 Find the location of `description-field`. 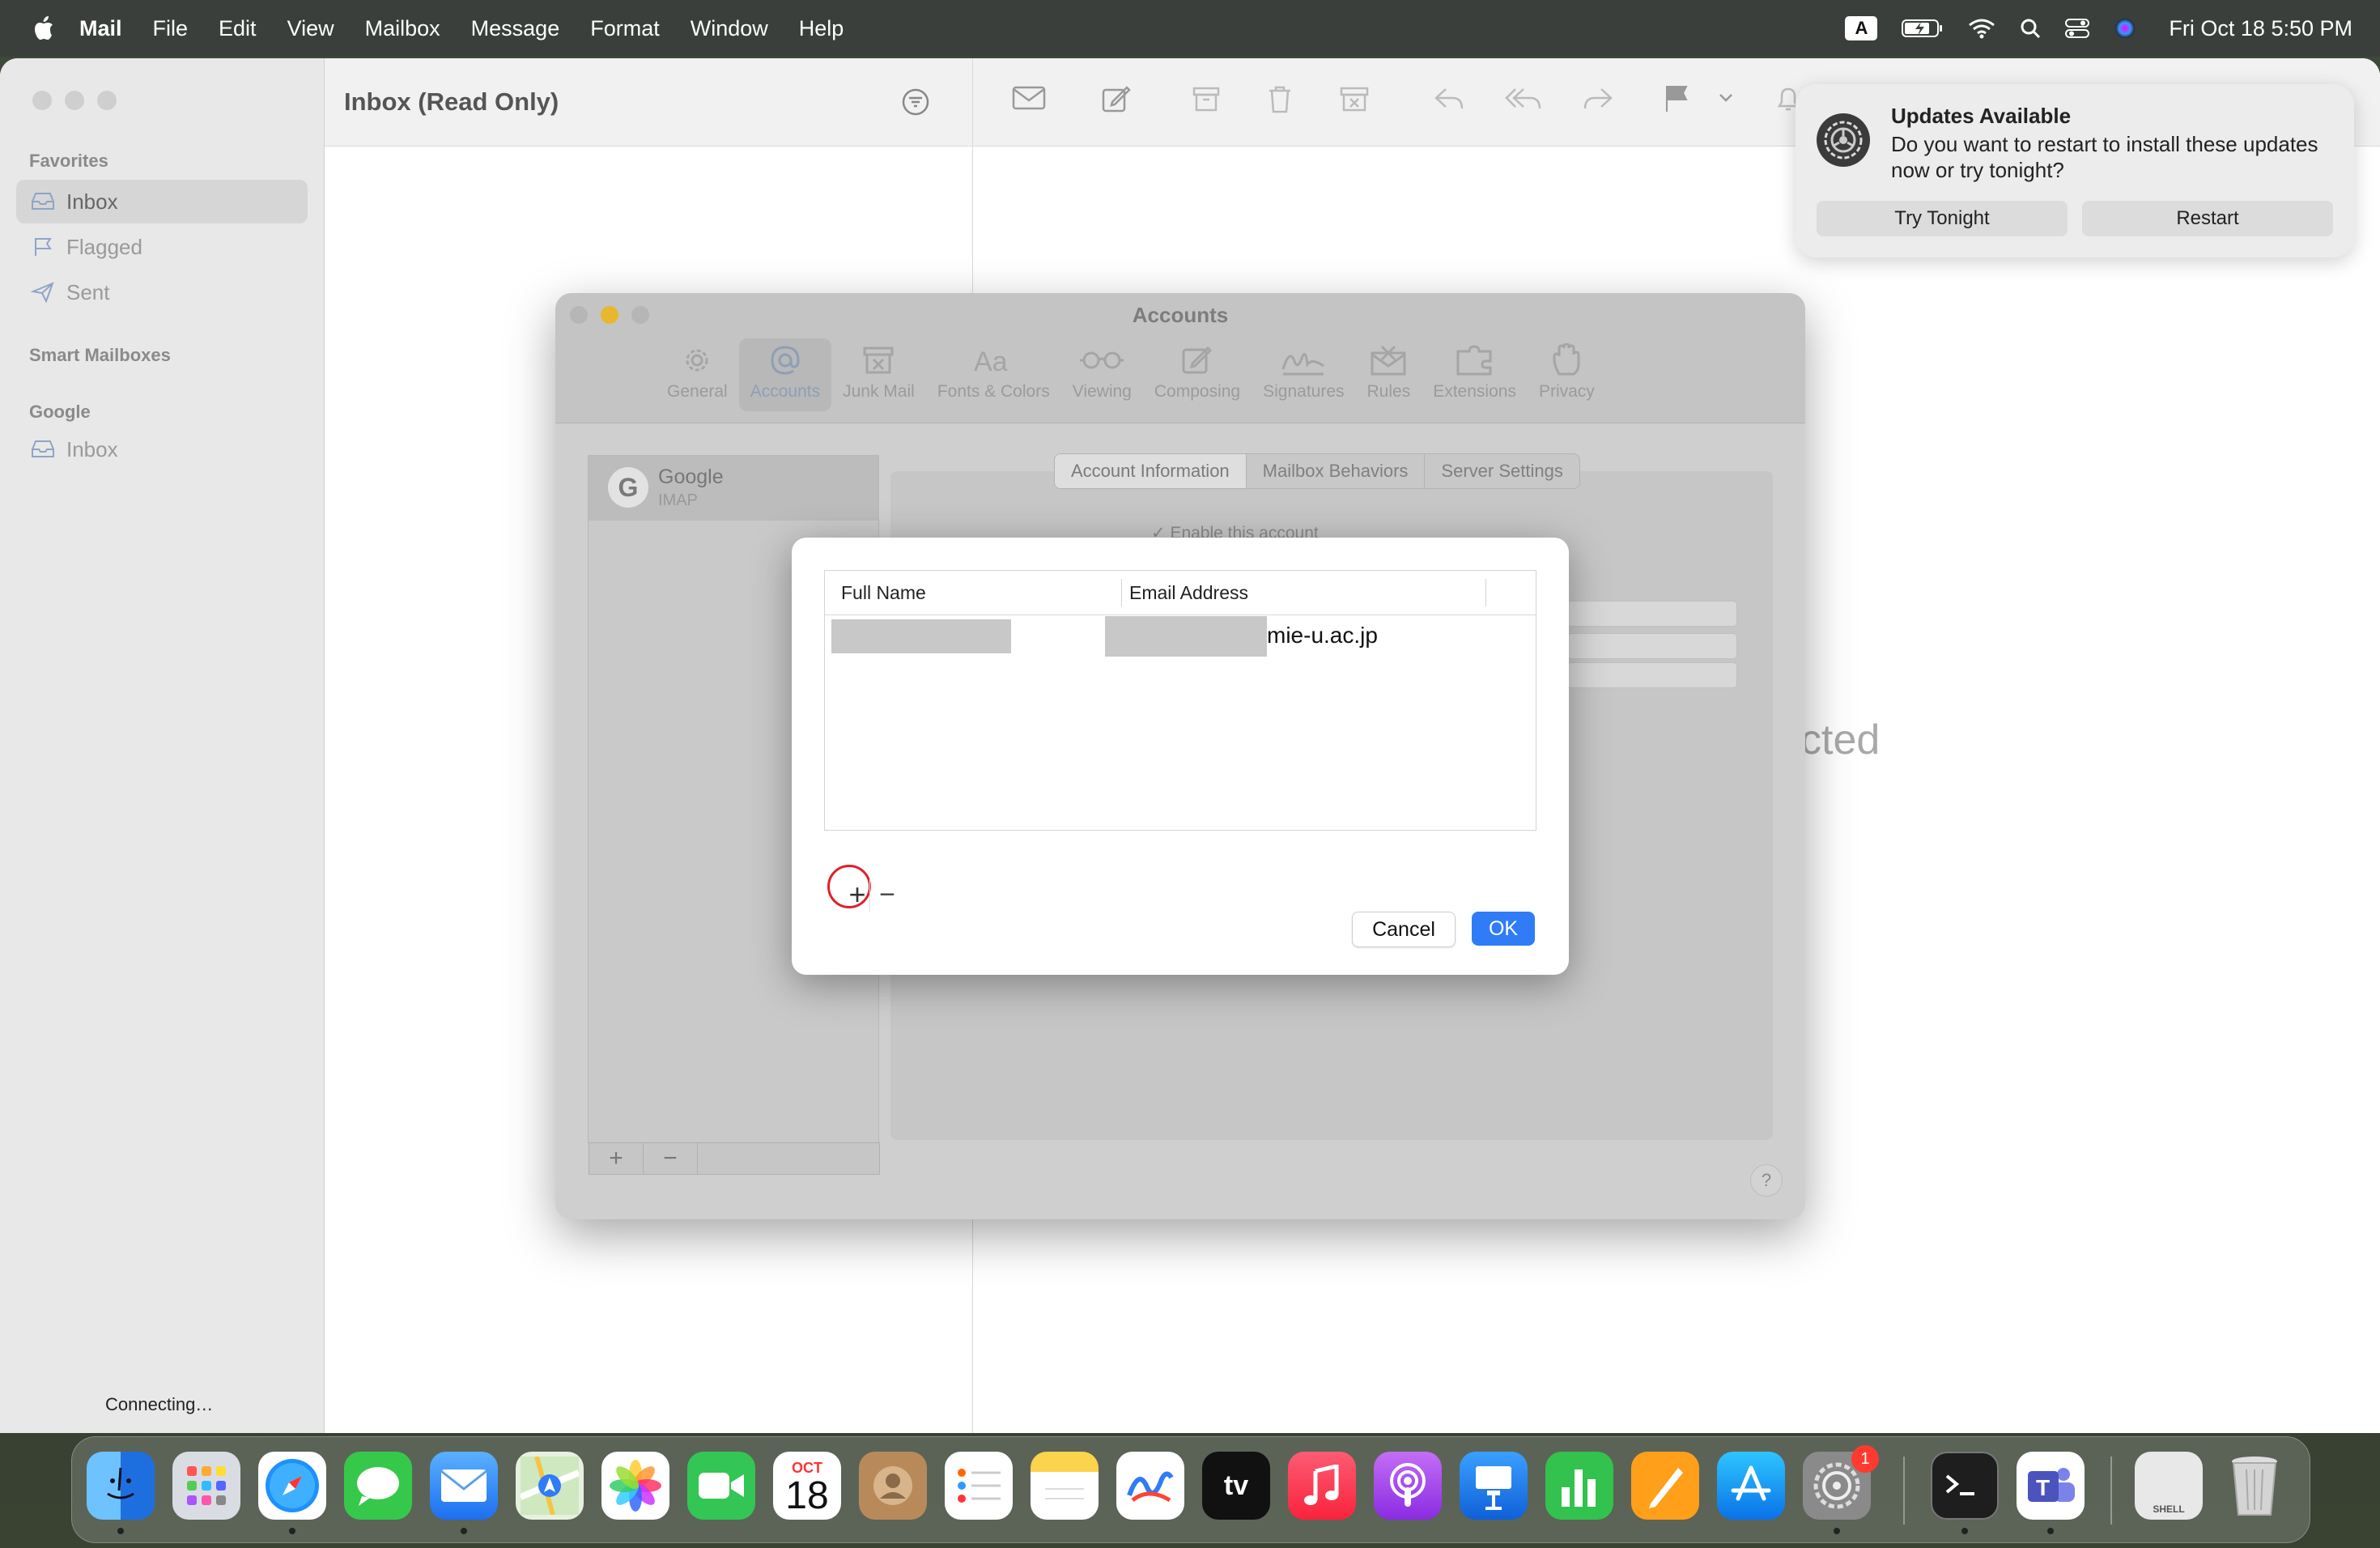

description-field is located at coordinates (1652, 614).